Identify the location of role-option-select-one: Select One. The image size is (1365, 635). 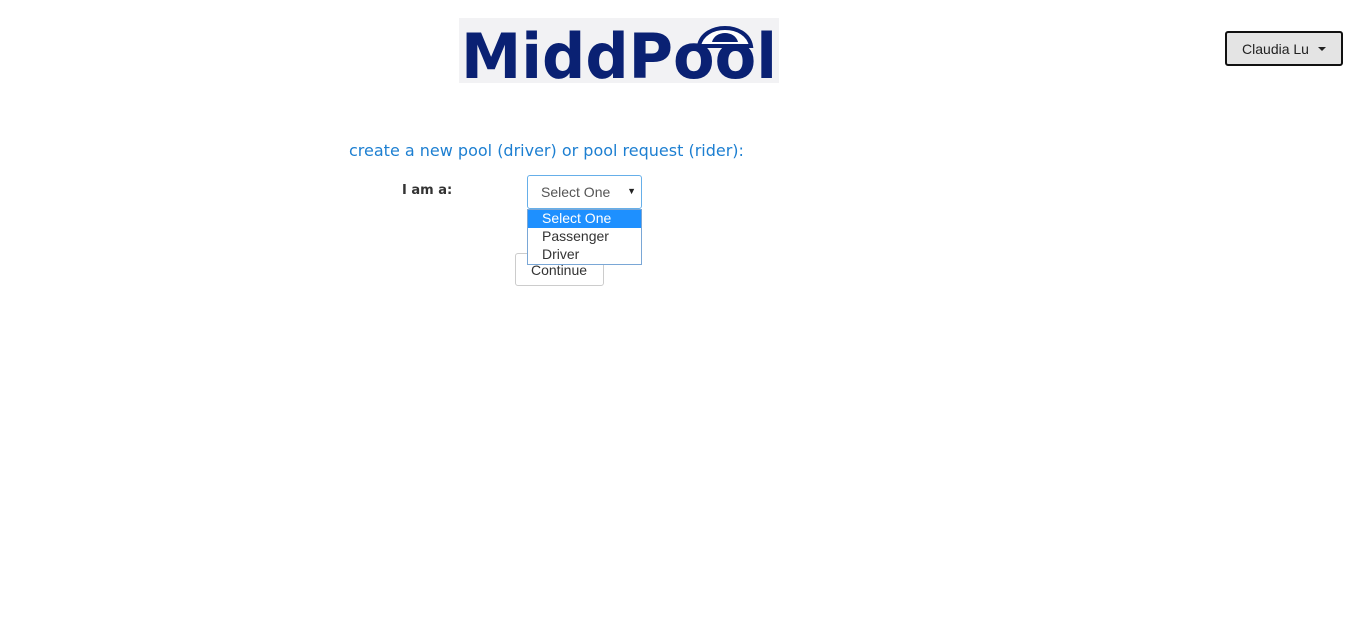
(584, 219).